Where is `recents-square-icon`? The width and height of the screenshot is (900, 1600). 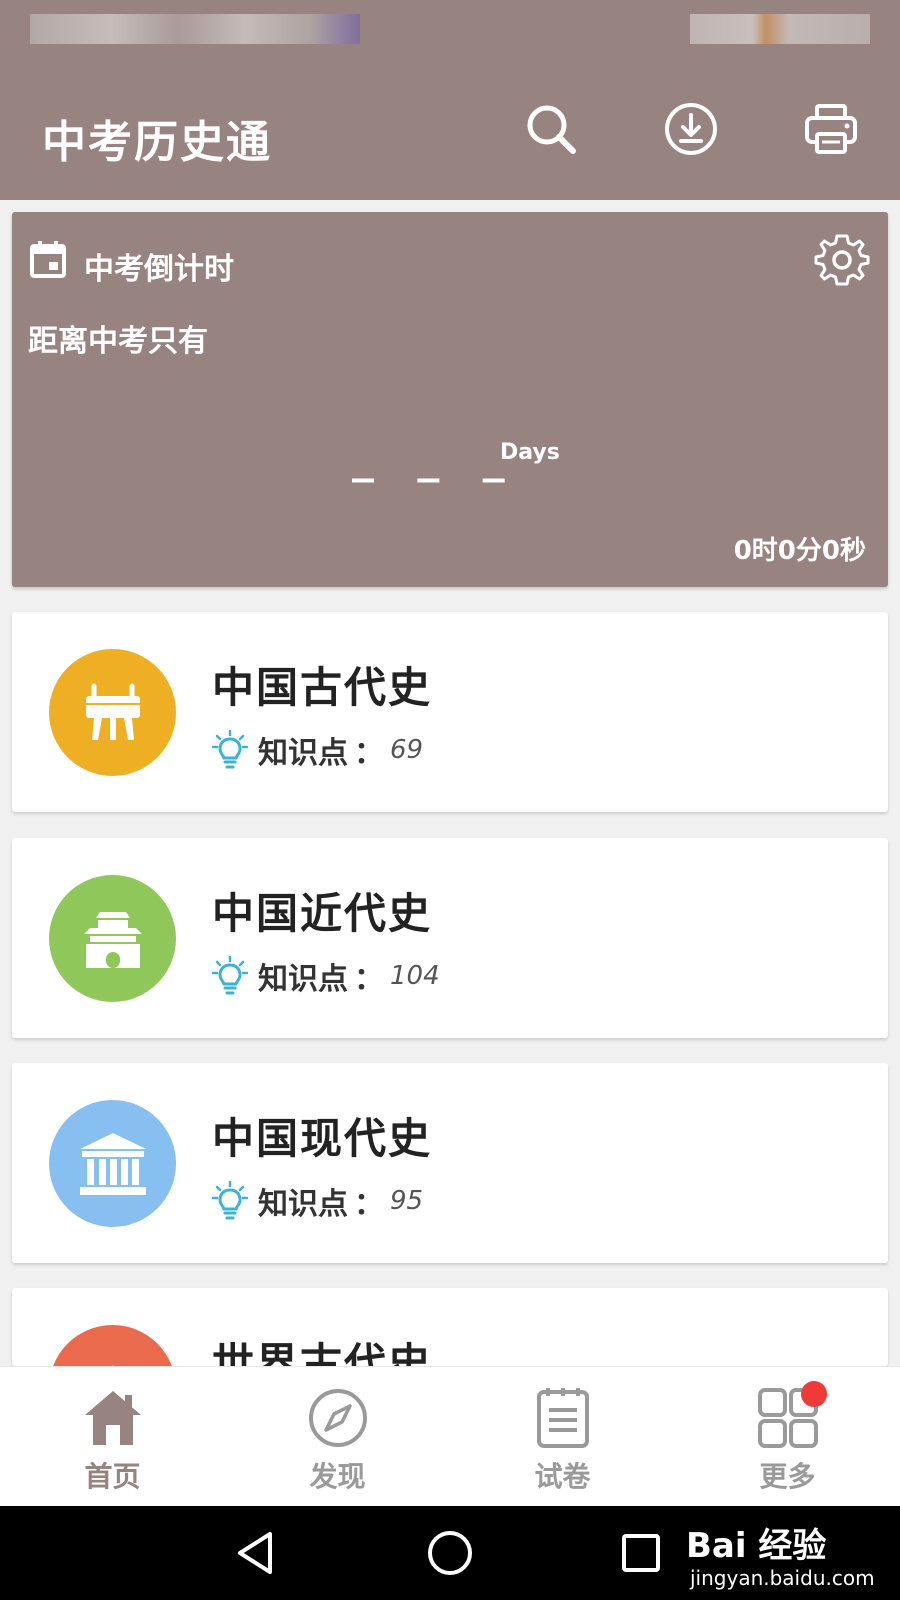 recents-square-icon is located at coordinates (641, 1553).